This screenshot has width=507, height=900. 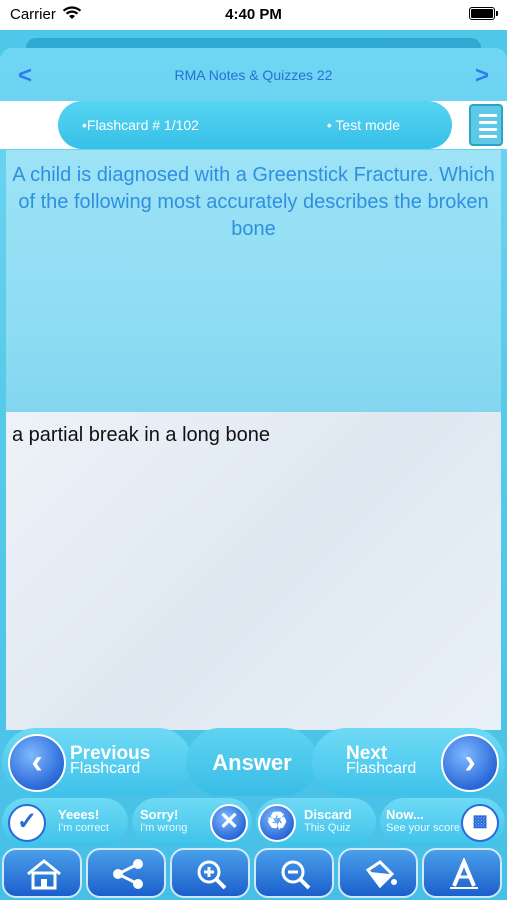 What do you see at coordinates (159, 814) in the screenshot?
I see `wrong-label: Sorry!` at bounding box center [159, 814].